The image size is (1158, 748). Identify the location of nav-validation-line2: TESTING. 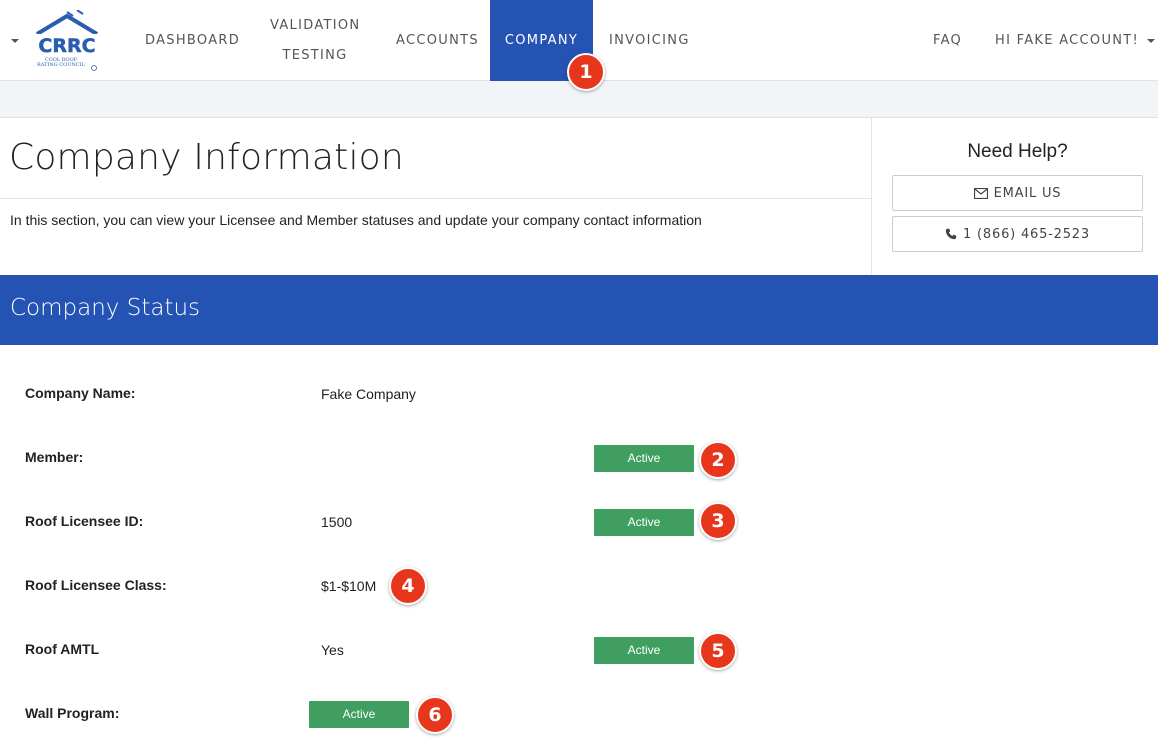
(315, 55).